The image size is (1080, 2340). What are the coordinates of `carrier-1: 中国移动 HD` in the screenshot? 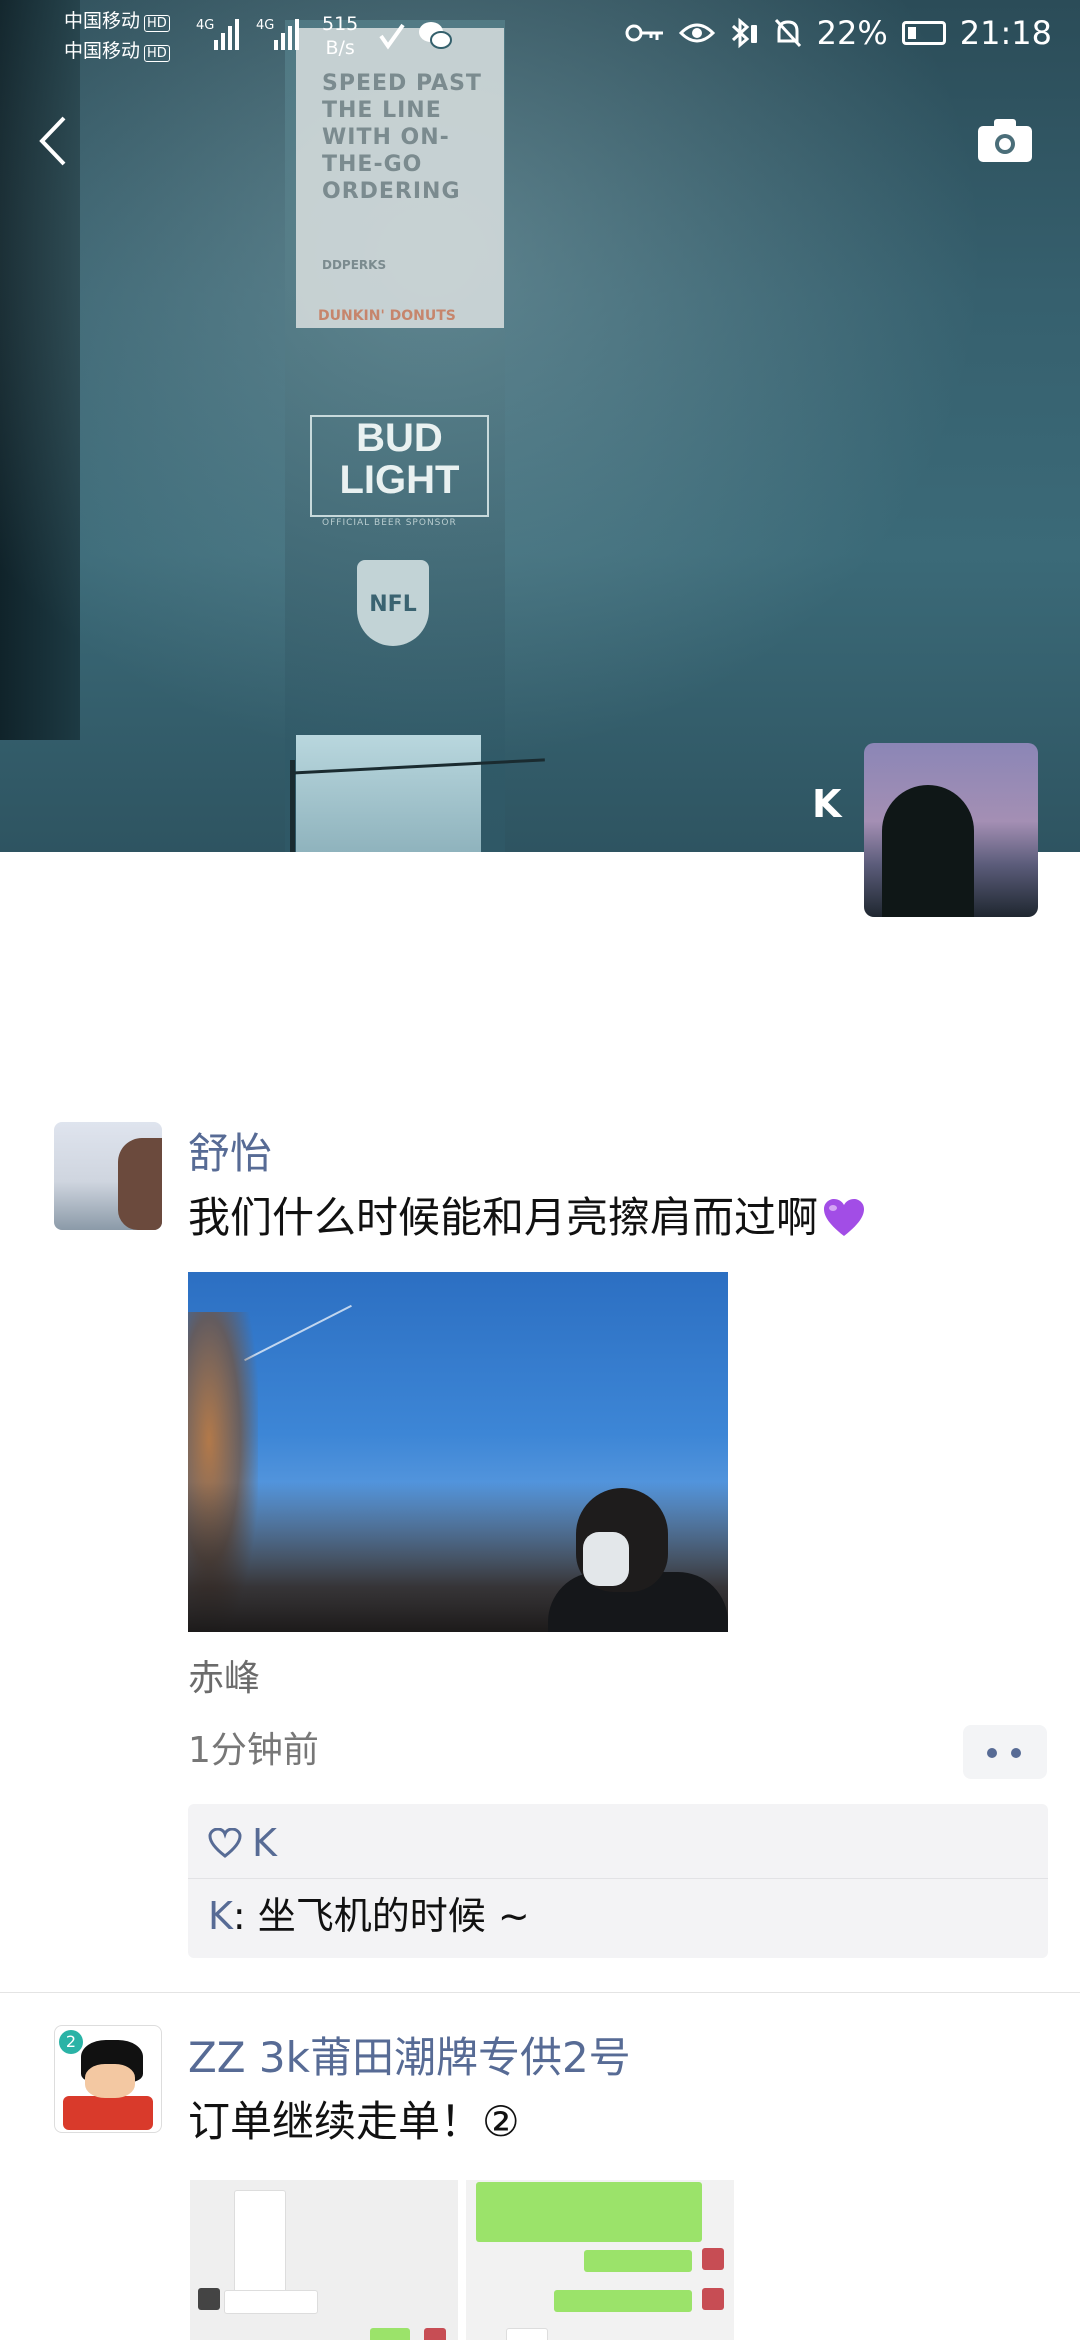 It's located at (117, 21).